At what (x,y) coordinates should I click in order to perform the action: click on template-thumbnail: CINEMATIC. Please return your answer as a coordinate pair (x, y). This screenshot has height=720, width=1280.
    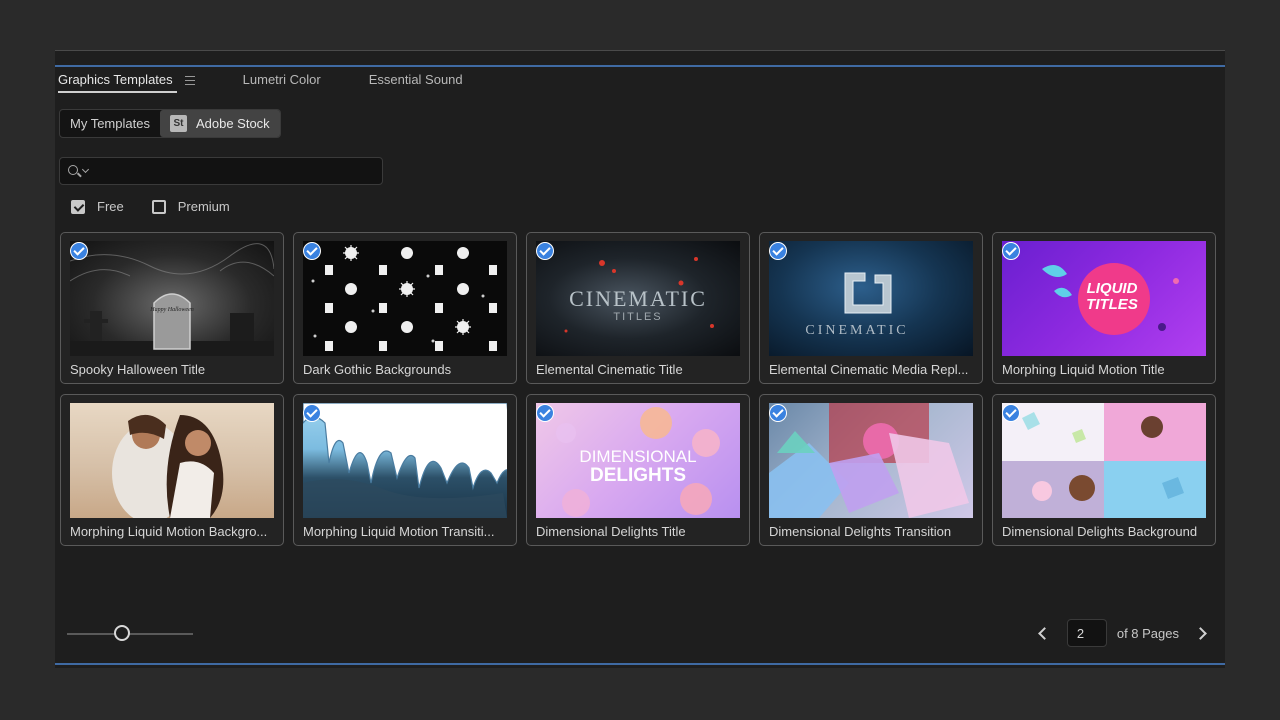
    Looking at the image, I should click on (871, 298).